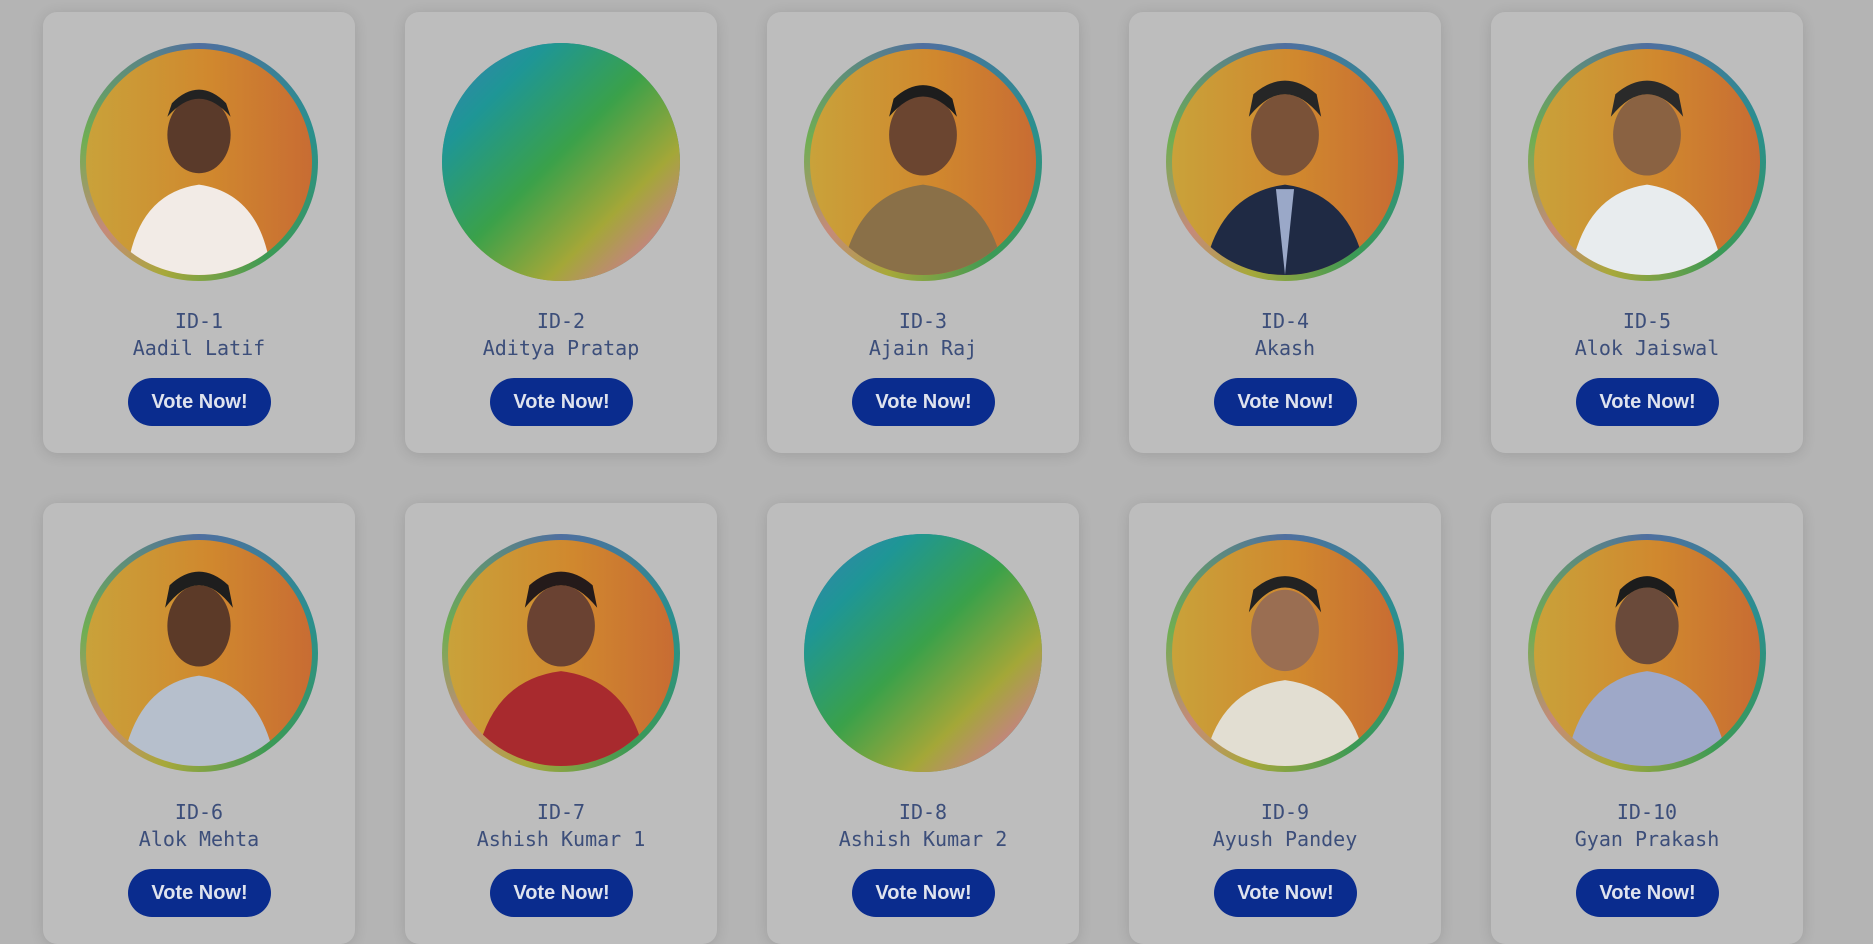  Describe the element at coordinates (1647, 812) in the screenshot. I see `candidate-id: ID-10` at that location.